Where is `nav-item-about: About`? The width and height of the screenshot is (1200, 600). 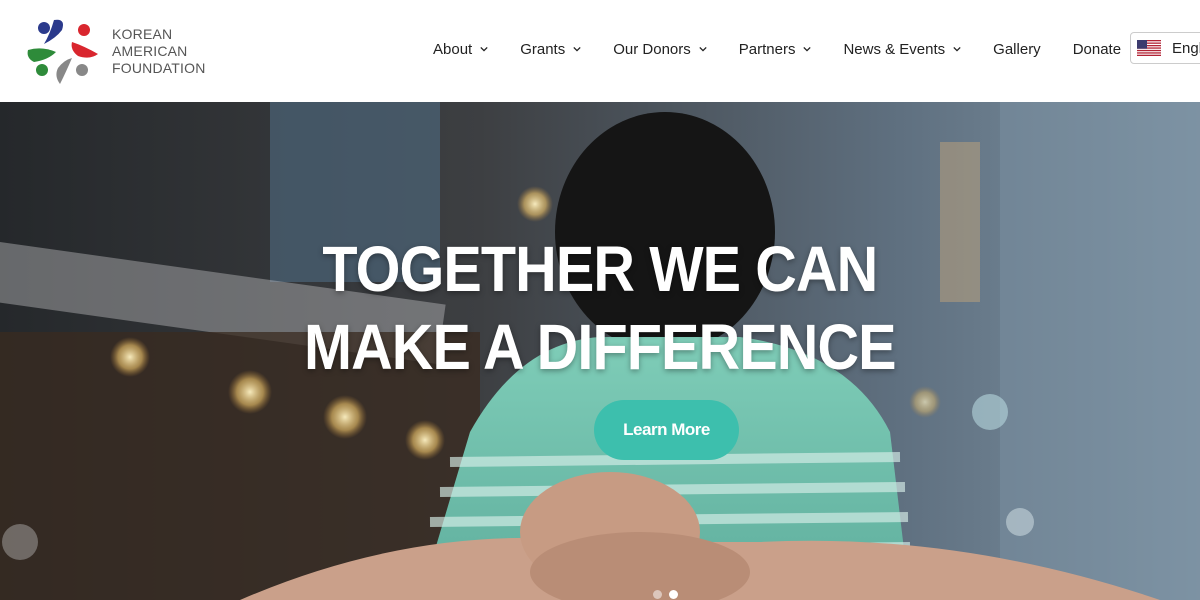 nav-item-about: About is located at coordinates (460, 49).